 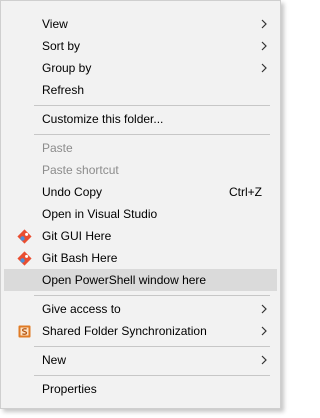 What do you see at coordinates (72, 192) in the screenshot?
I see `menu-item-label: Undo Copy` at bounding box center [72, 192].